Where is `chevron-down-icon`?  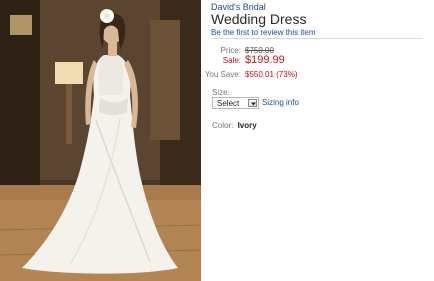 chevron-down-icon is located at coordinates (252, 103).